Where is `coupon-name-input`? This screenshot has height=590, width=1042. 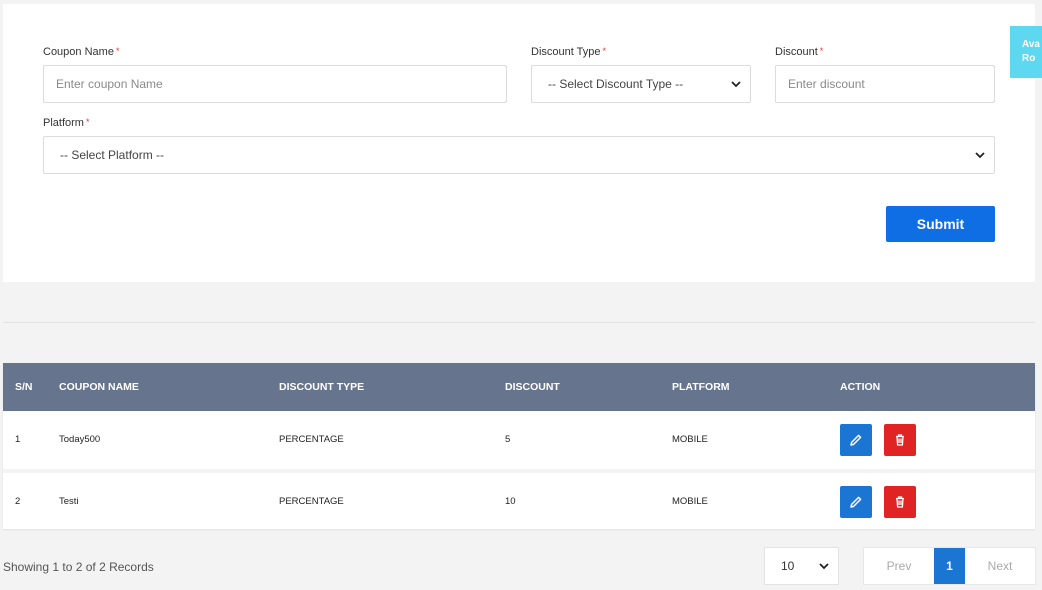
coupon-name-input is located at coordinates (275, 84).